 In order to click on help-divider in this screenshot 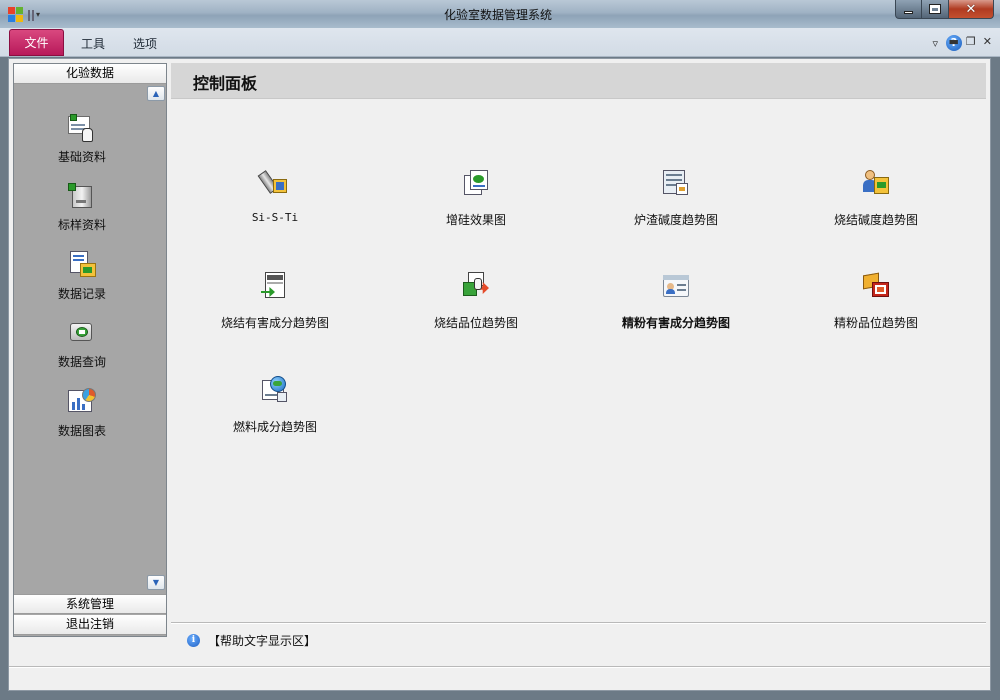, I will do `click(578, 623)`.